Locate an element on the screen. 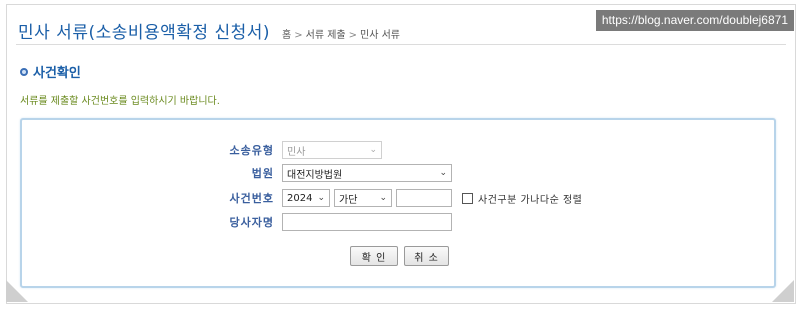 The image size is (800, 310). section-header: 사건확인 is located at coordinates (50, 71).